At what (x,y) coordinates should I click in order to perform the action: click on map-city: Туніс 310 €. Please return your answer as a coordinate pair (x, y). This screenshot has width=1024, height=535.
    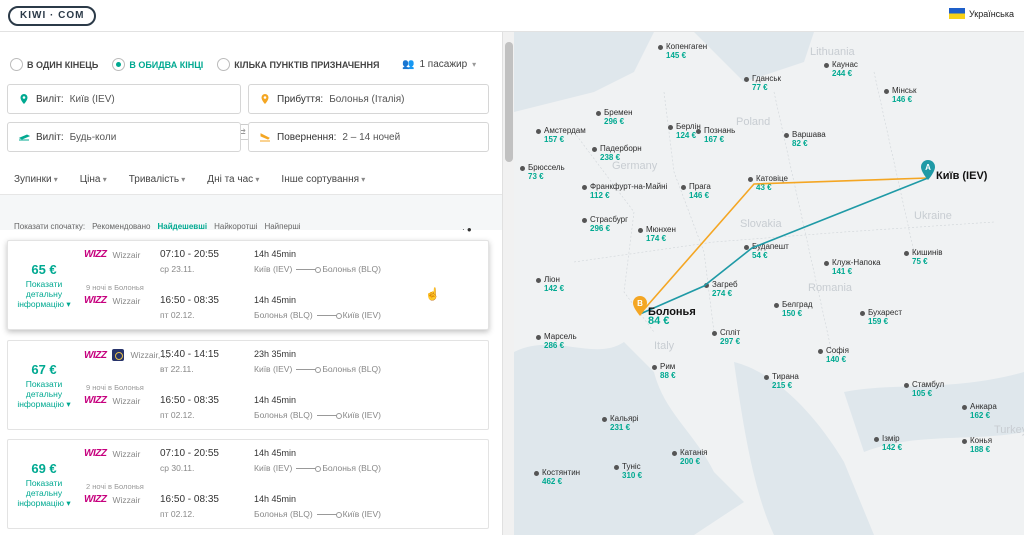
    Looking at the image, I should click on (632, 471).